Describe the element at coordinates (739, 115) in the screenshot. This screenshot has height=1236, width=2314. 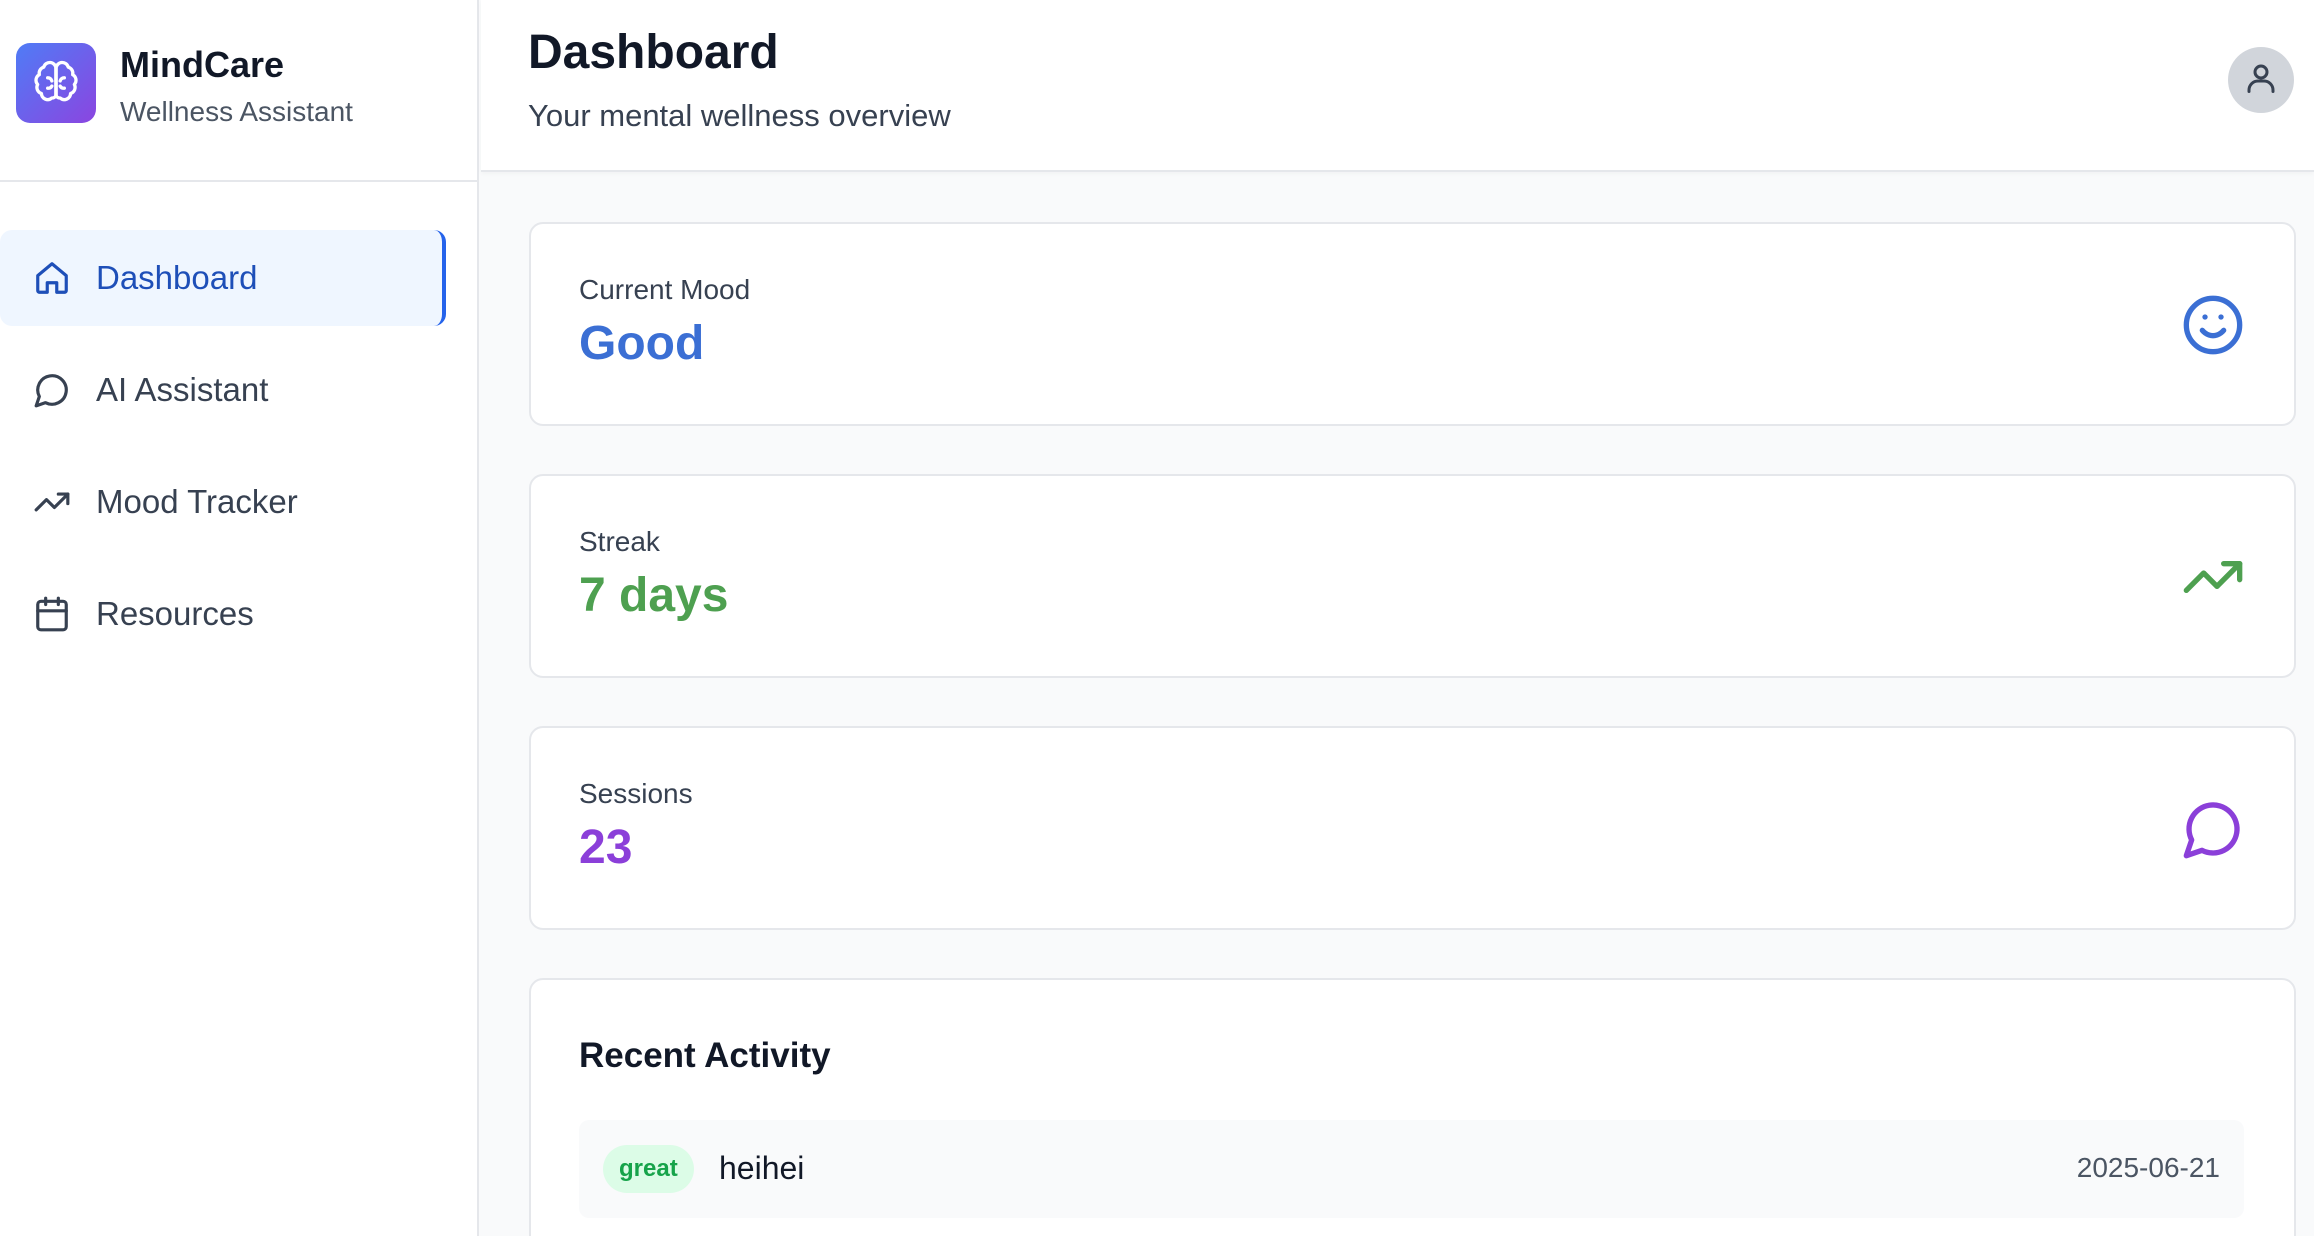
I see `page-subtitle: Your mental wellness overview` at that location.